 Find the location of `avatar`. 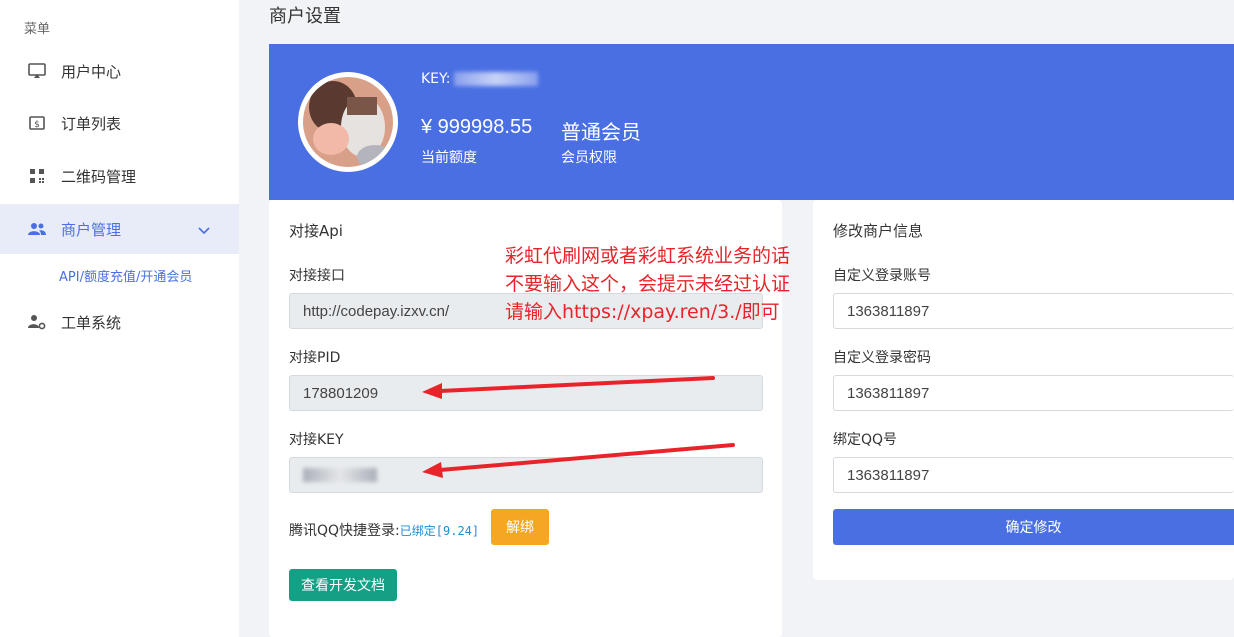

avatar is located at coordinates (348, 122).